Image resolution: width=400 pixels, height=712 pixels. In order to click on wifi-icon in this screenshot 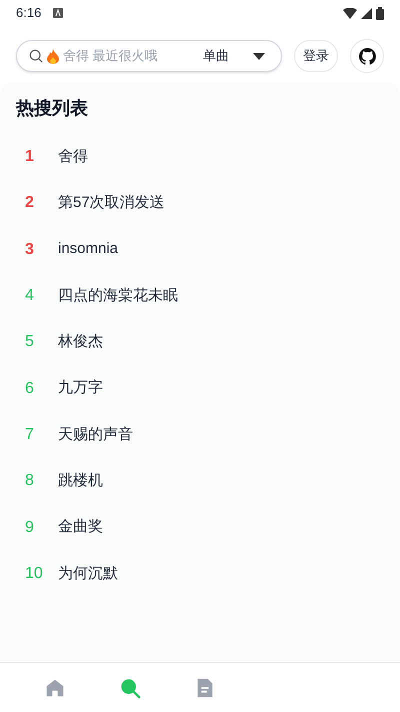, I will do `click(350, 13)`.